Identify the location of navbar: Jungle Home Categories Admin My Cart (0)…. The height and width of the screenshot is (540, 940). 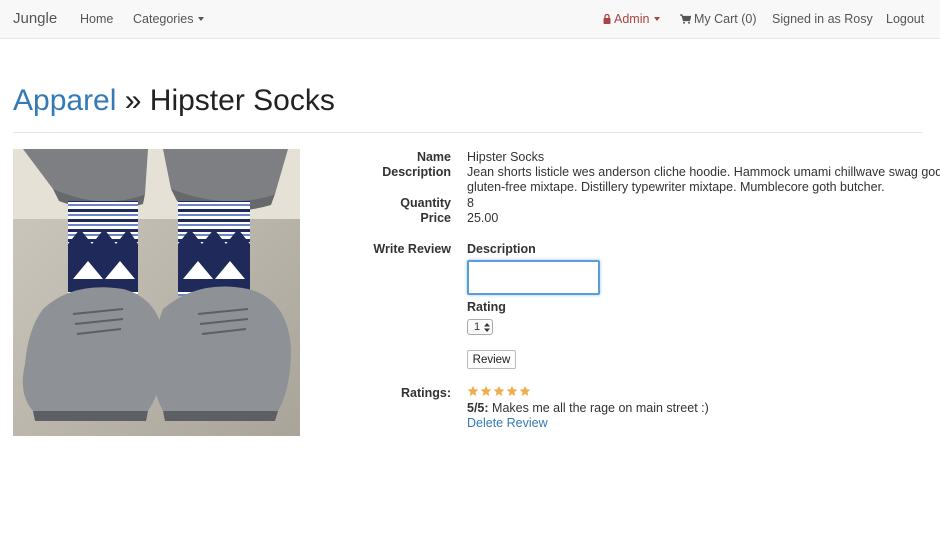
(470, 19).